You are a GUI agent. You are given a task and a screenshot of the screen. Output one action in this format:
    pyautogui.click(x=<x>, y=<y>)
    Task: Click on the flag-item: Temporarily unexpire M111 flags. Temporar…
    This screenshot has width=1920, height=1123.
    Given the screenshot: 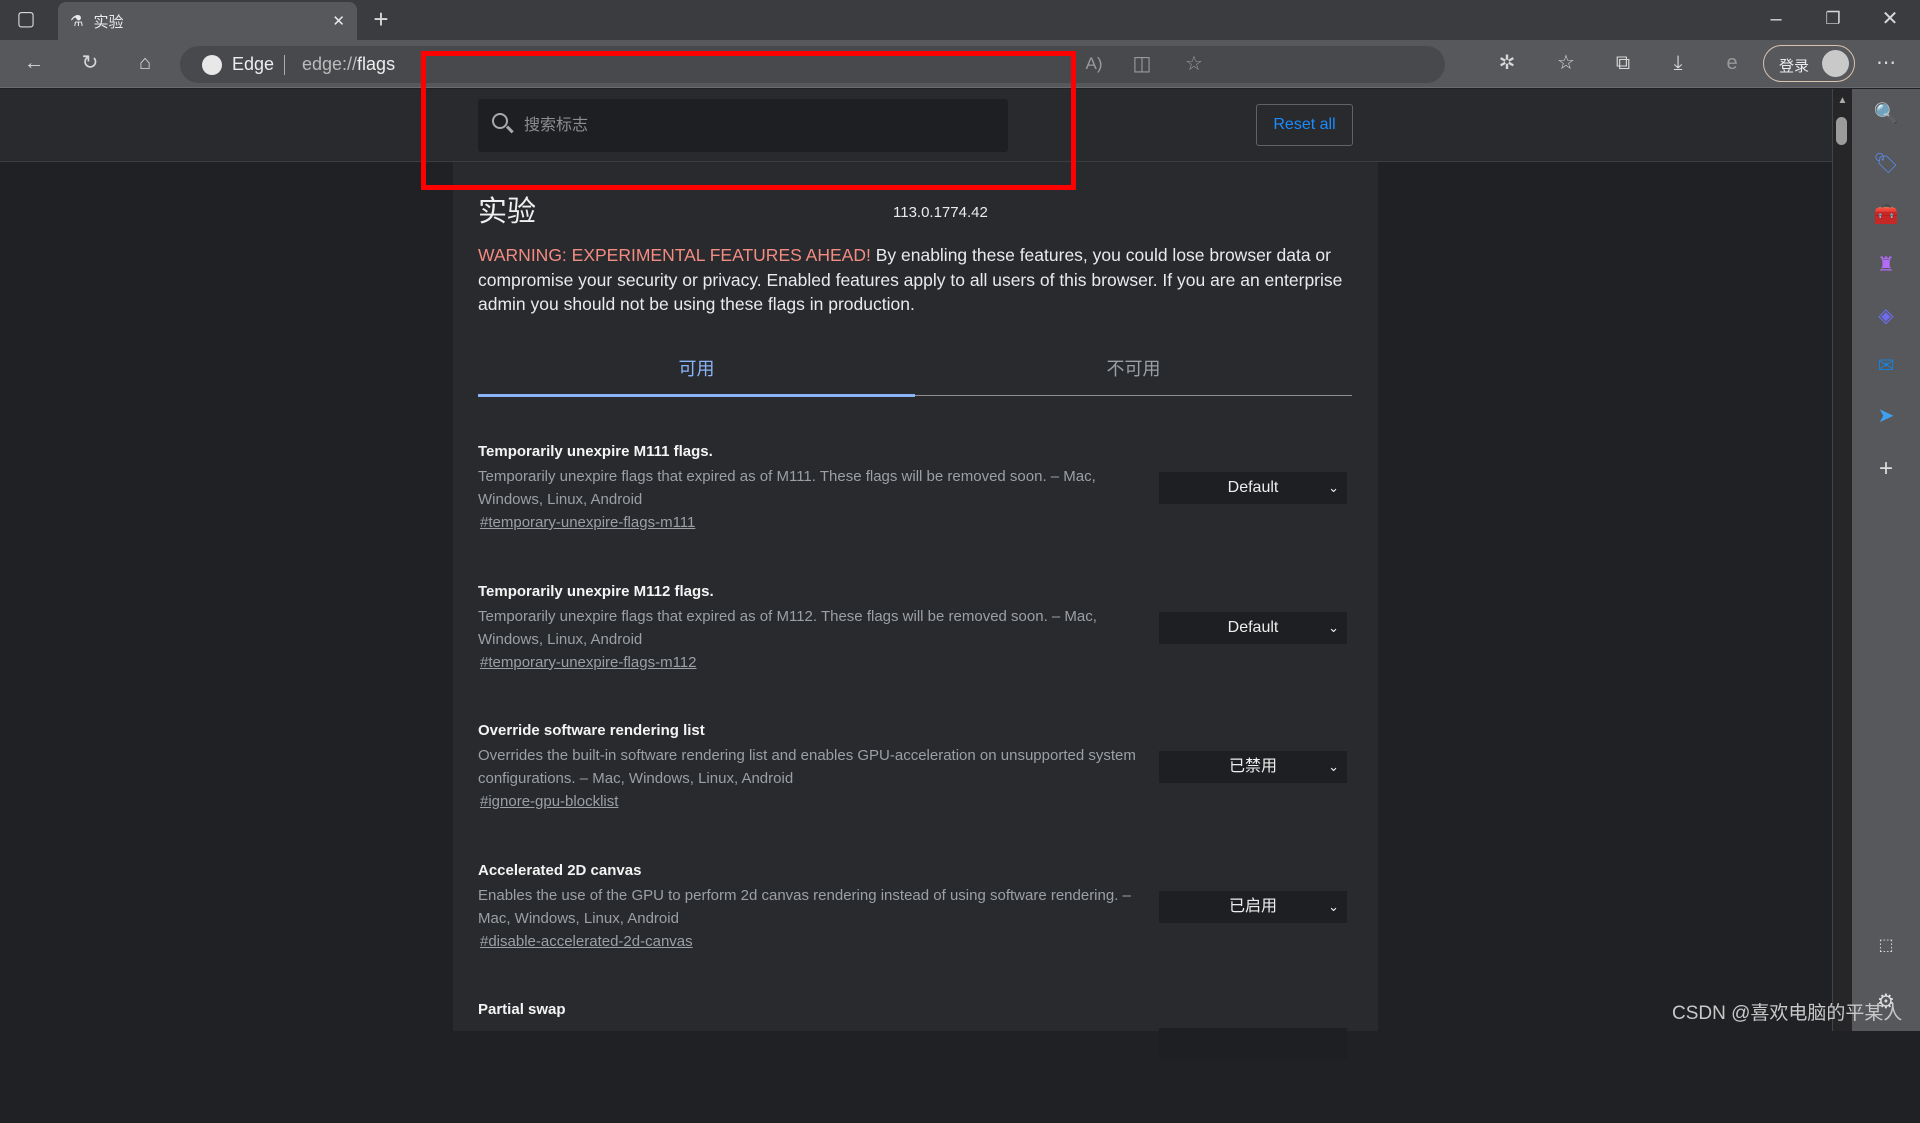 What is the action you would take?
    pyautogui.click(x=918, y=500)
    